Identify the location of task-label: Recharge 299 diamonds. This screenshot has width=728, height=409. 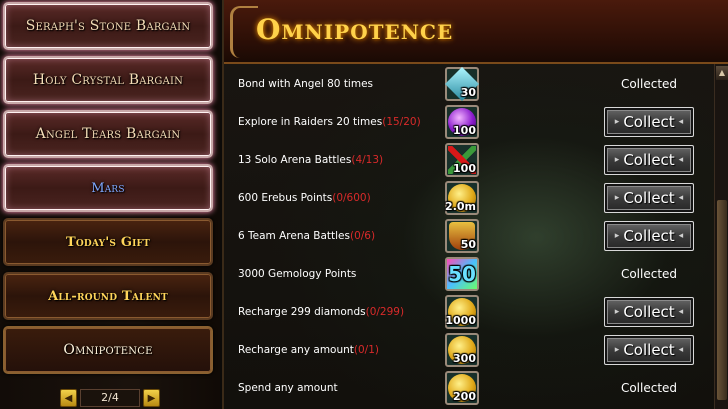
(302, 312).